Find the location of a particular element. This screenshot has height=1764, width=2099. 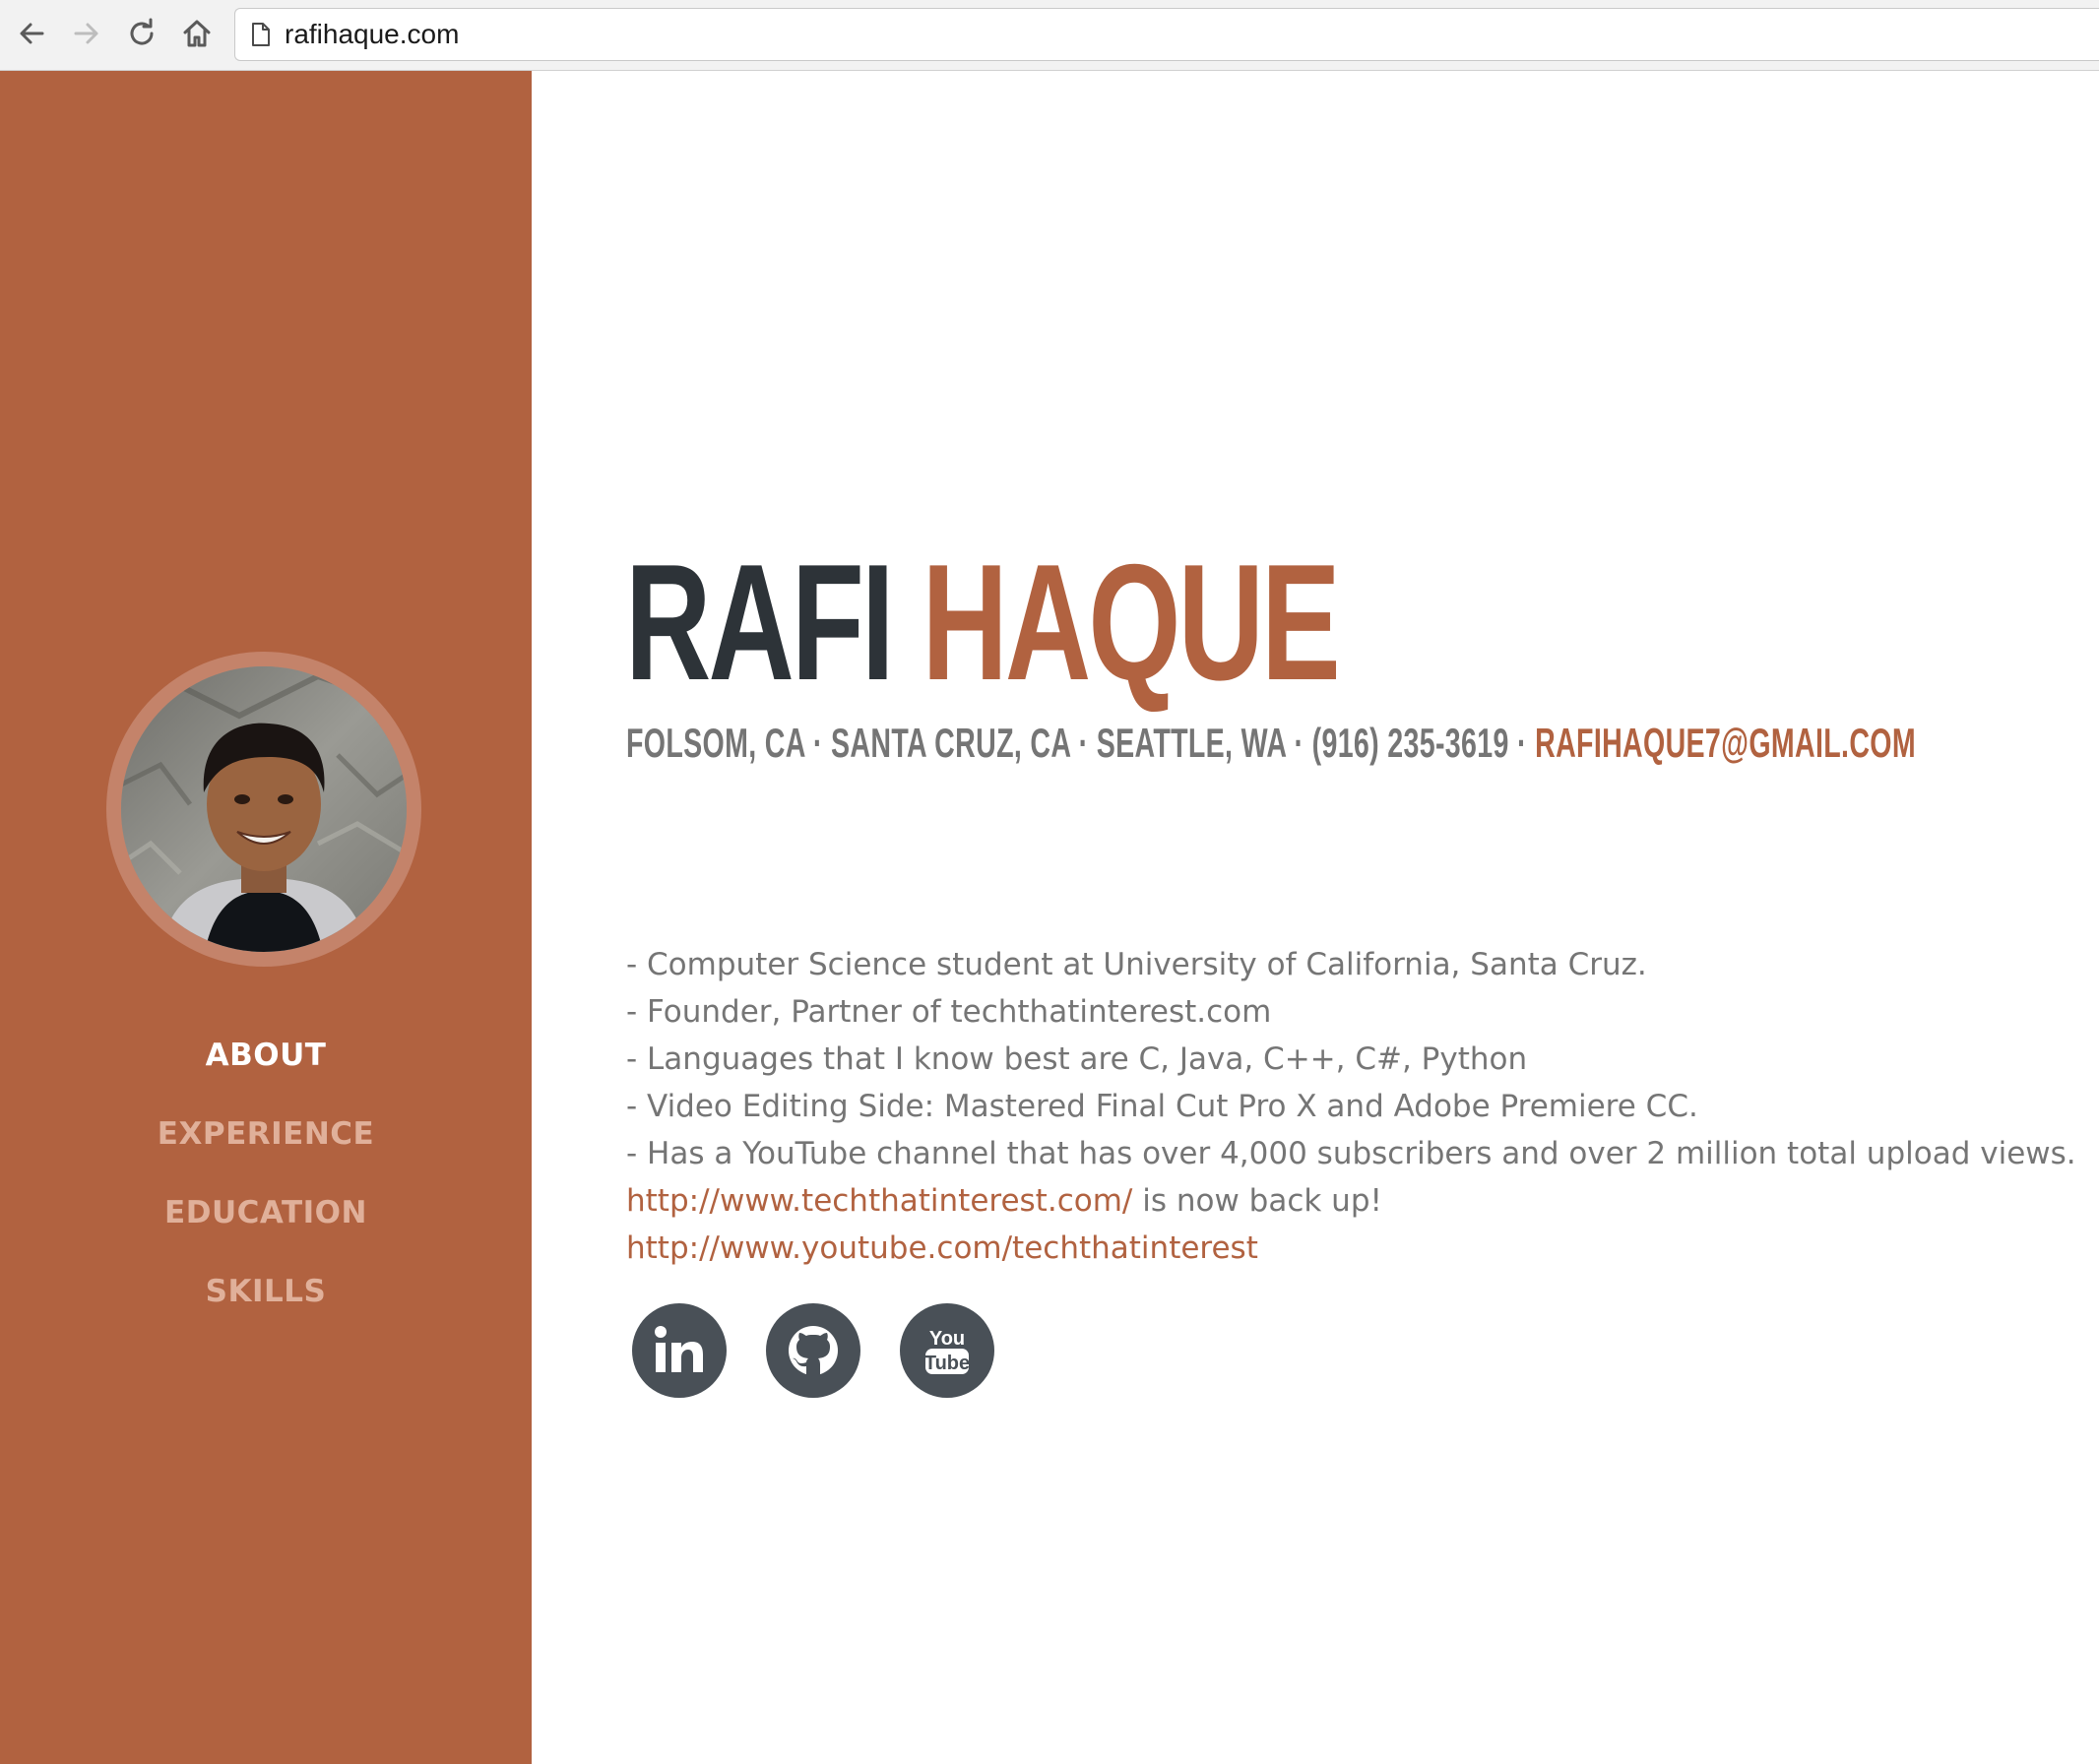

sidebar-nav: ABOUT EXPERIENCE EDUCATION SKILLS is located at coordinates (266, 1173).